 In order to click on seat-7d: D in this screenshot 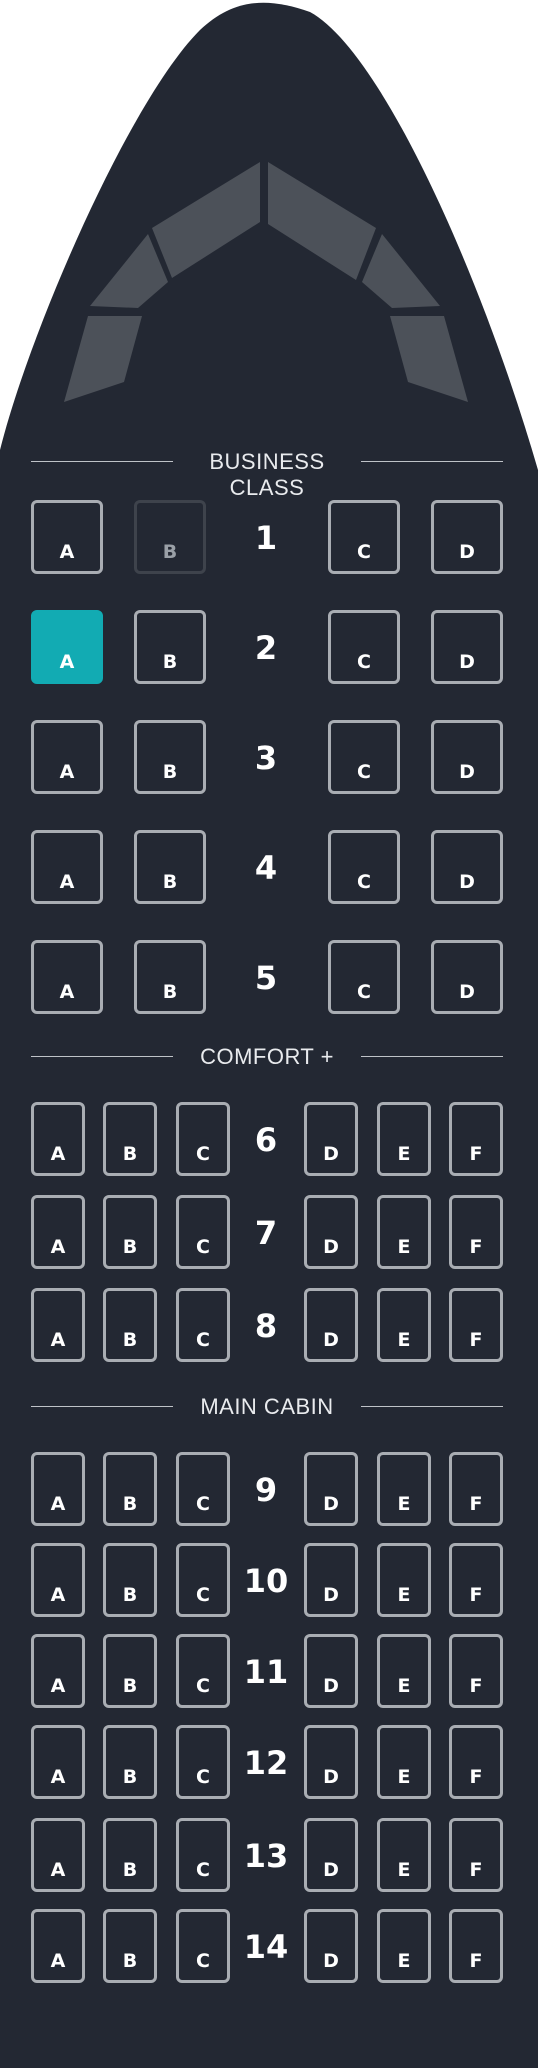, I will do `click(331, 1232)`.